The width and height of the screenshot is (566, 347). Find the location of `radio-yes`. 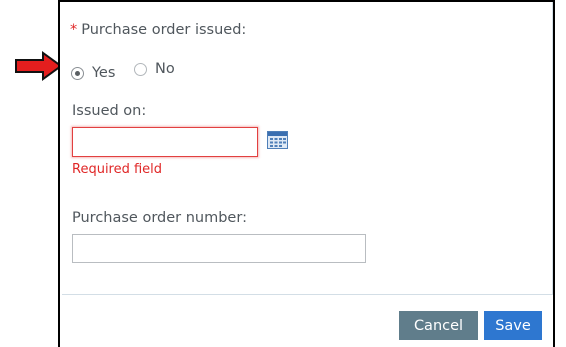

radio-yes is located at coordinates (77, 73).